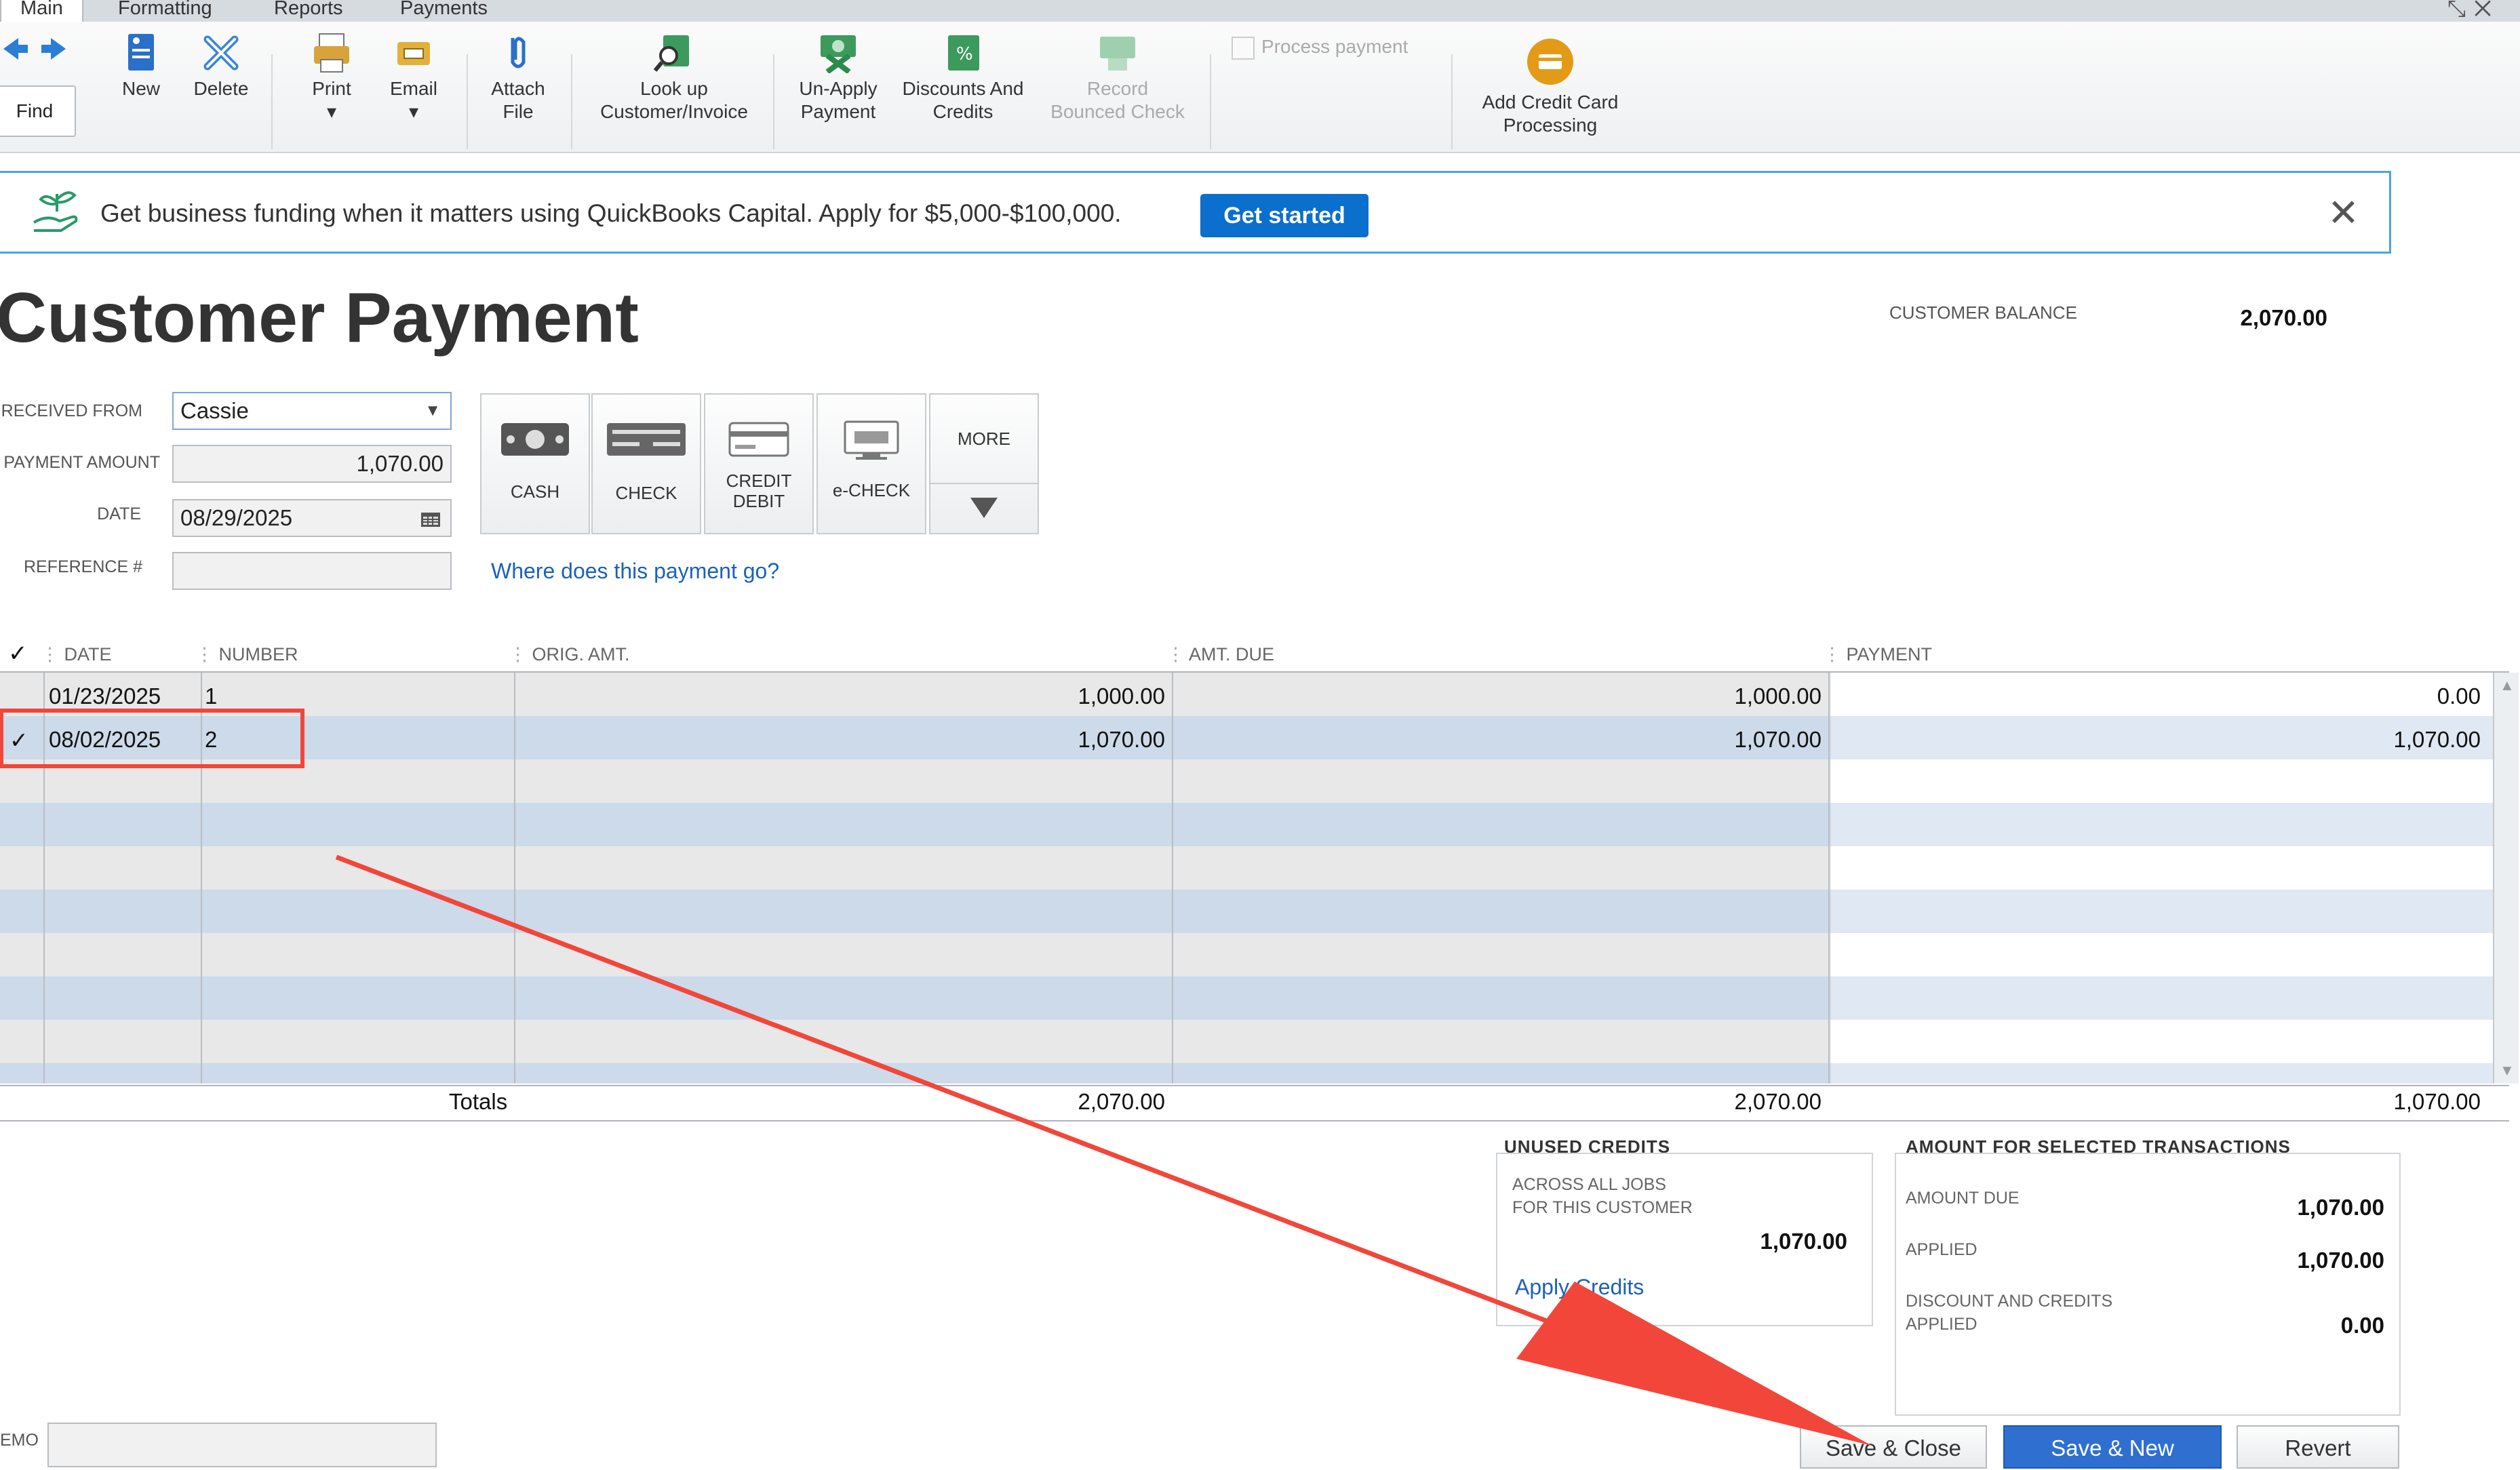 The height and width of the screenshot is (1470, 2520). I want to click on email-dropdown-icon: ▾, so click(413, 111).